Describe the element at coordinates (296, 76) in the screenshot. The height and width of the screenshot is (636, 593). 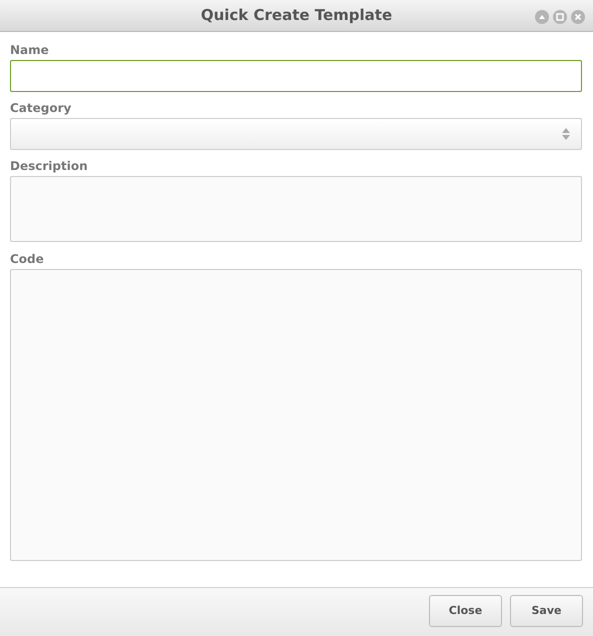
I see `name-input-field` at that location.